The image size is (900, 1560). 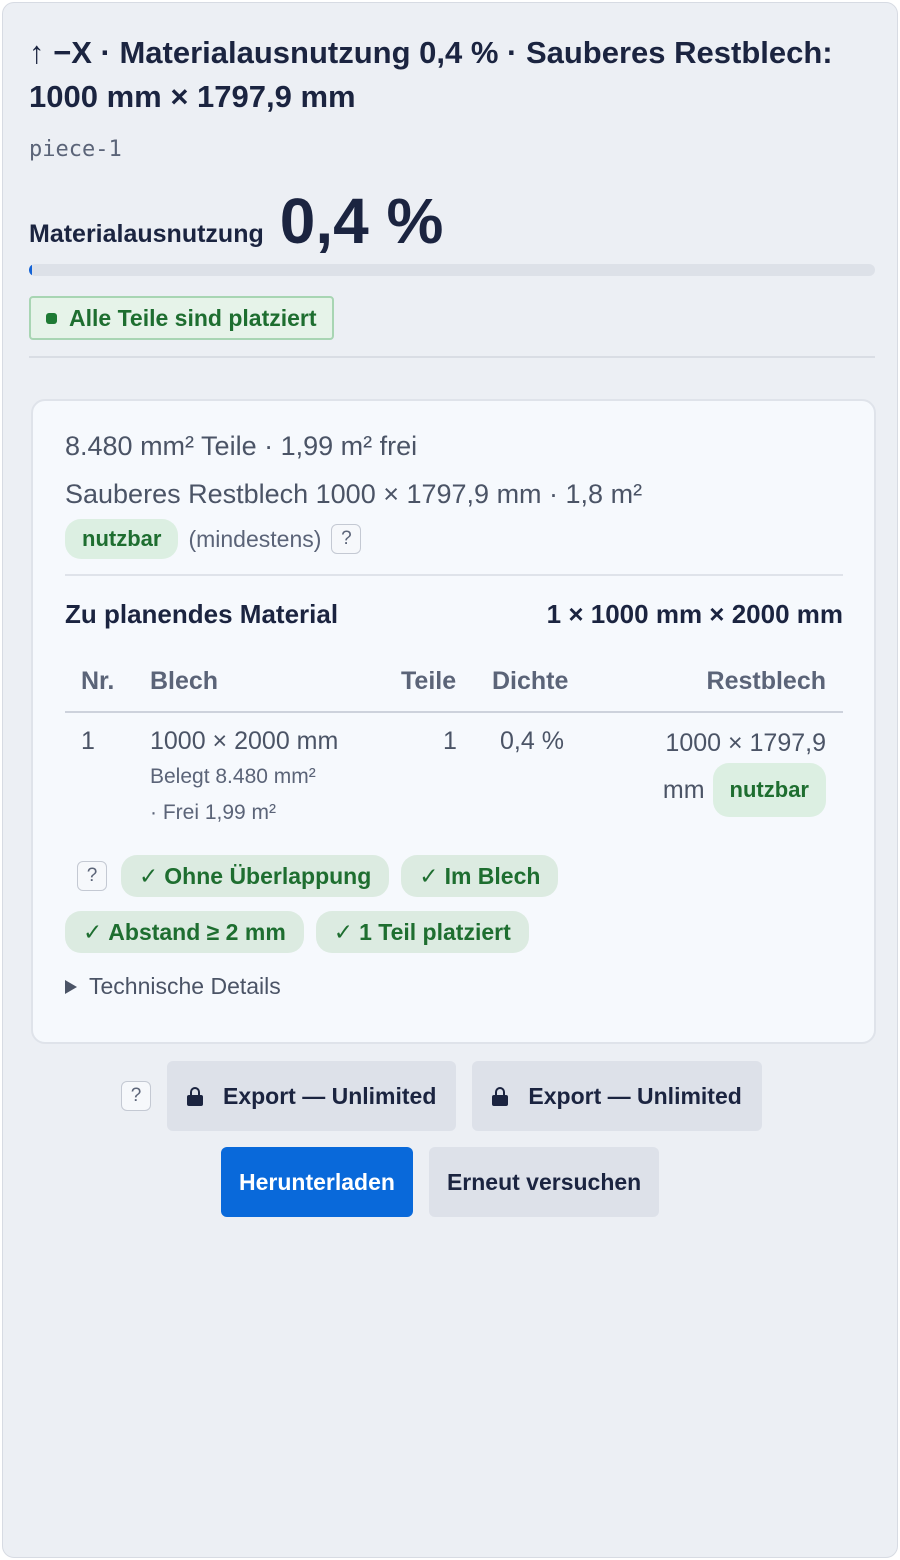 What do you see at coordinates (317, 1182) in the screenshot?
I see `download-button: Herunterladen` at bounding box center [317, 1182].